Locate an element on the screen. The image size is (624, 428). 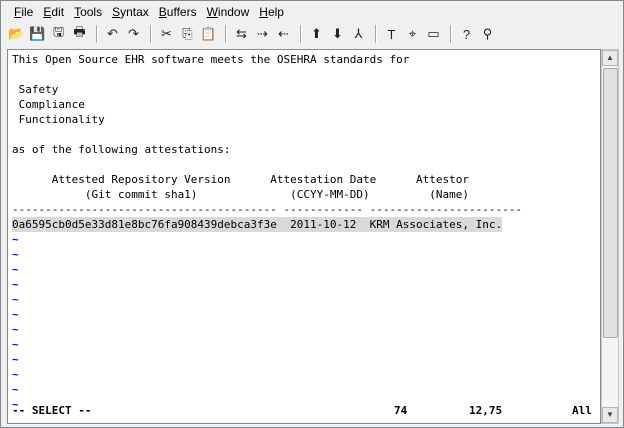
text-line: as of the following attestations: is located at coordinates (121, 149).